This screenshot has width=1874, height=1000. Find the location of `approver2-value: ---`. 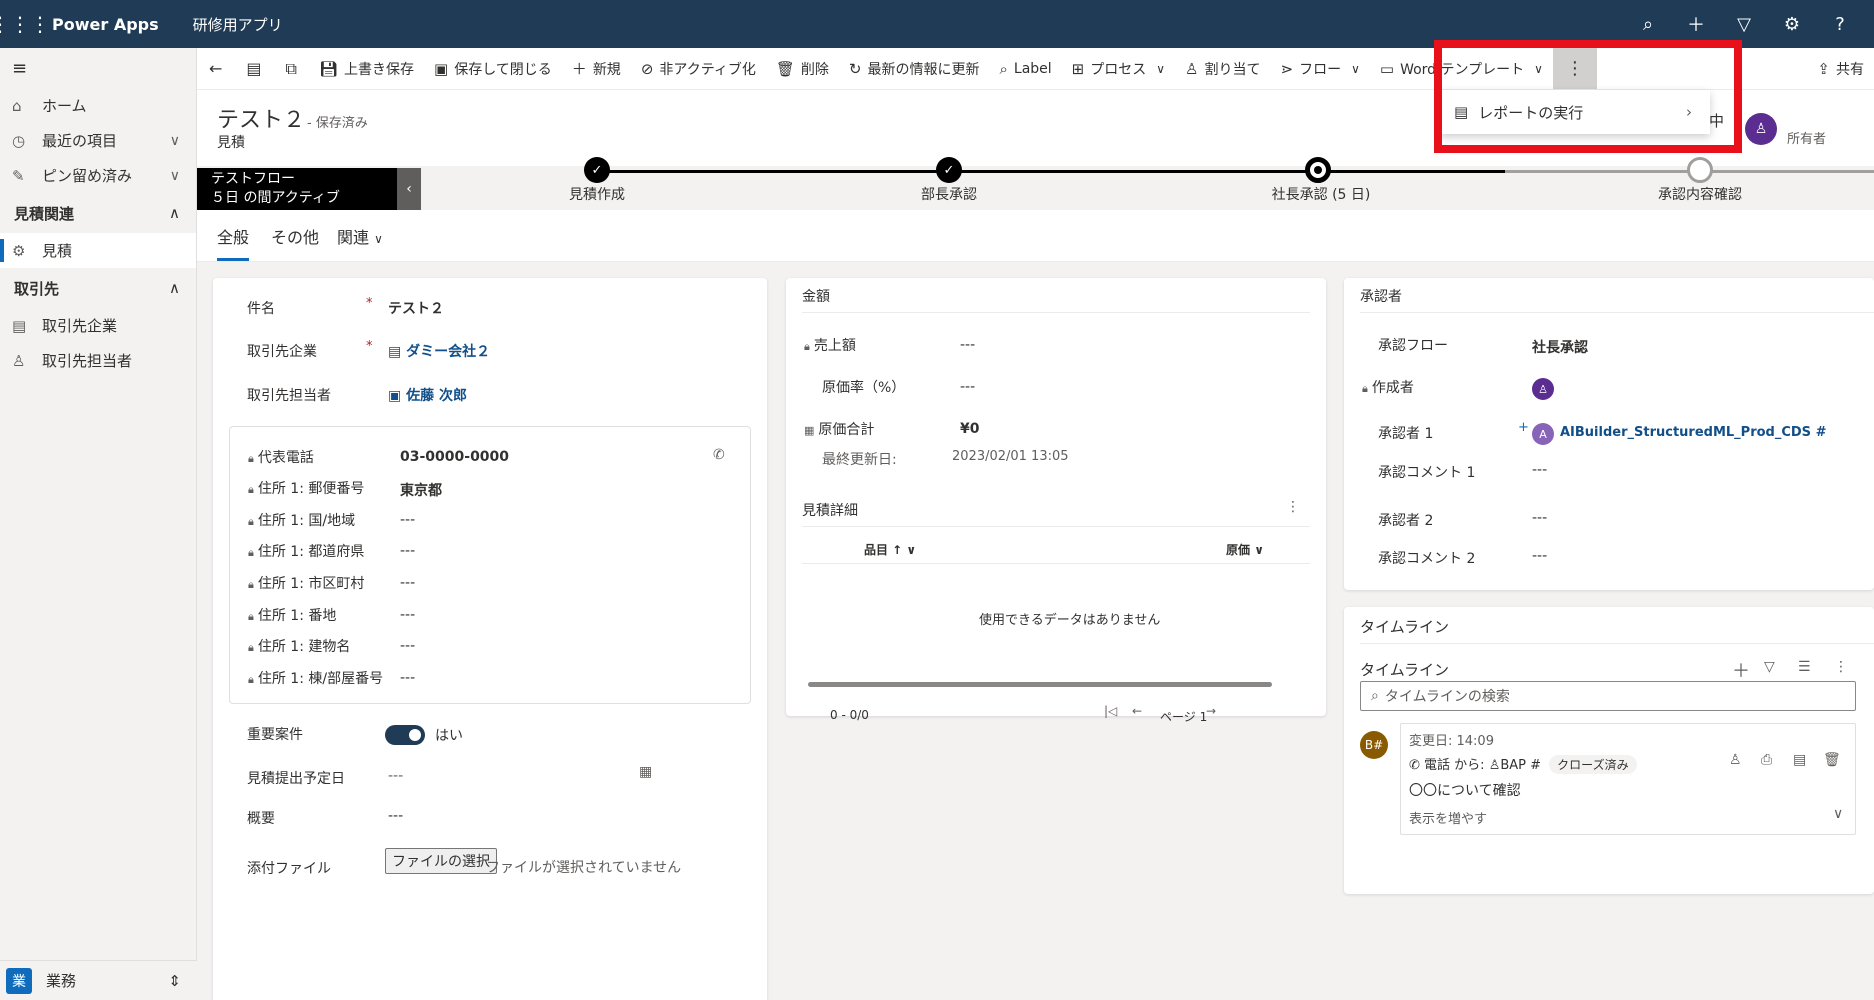

approver2-value: --- is located at coordinates (1539, 518).